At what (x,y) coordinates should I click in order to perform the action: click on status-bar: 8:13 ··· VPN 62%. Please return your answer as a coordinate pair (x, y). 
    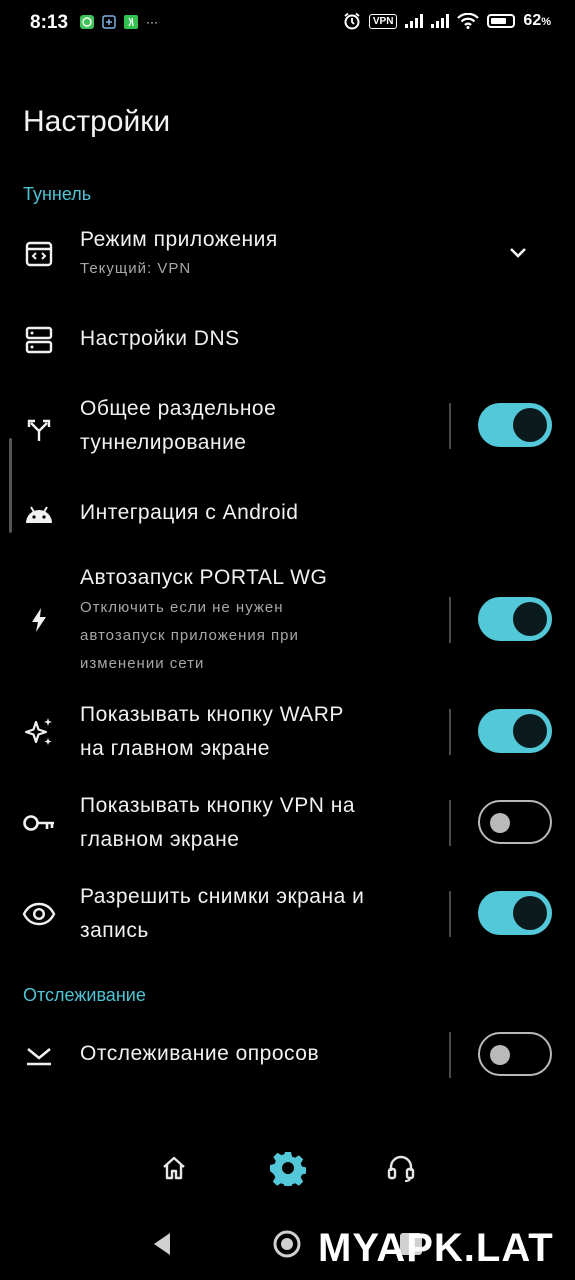
    Looking at the image, I should click on (287, 24).